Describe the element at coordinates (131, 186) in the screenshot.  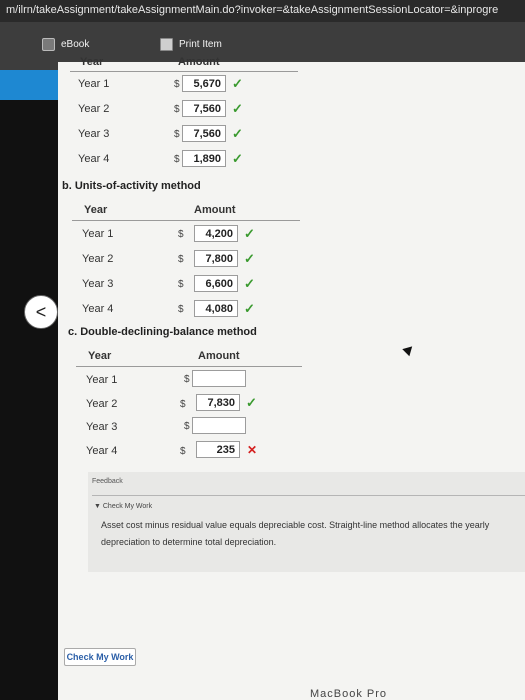
I see `section-title-units-of-activity: b. Units-of-activity method` at that location.